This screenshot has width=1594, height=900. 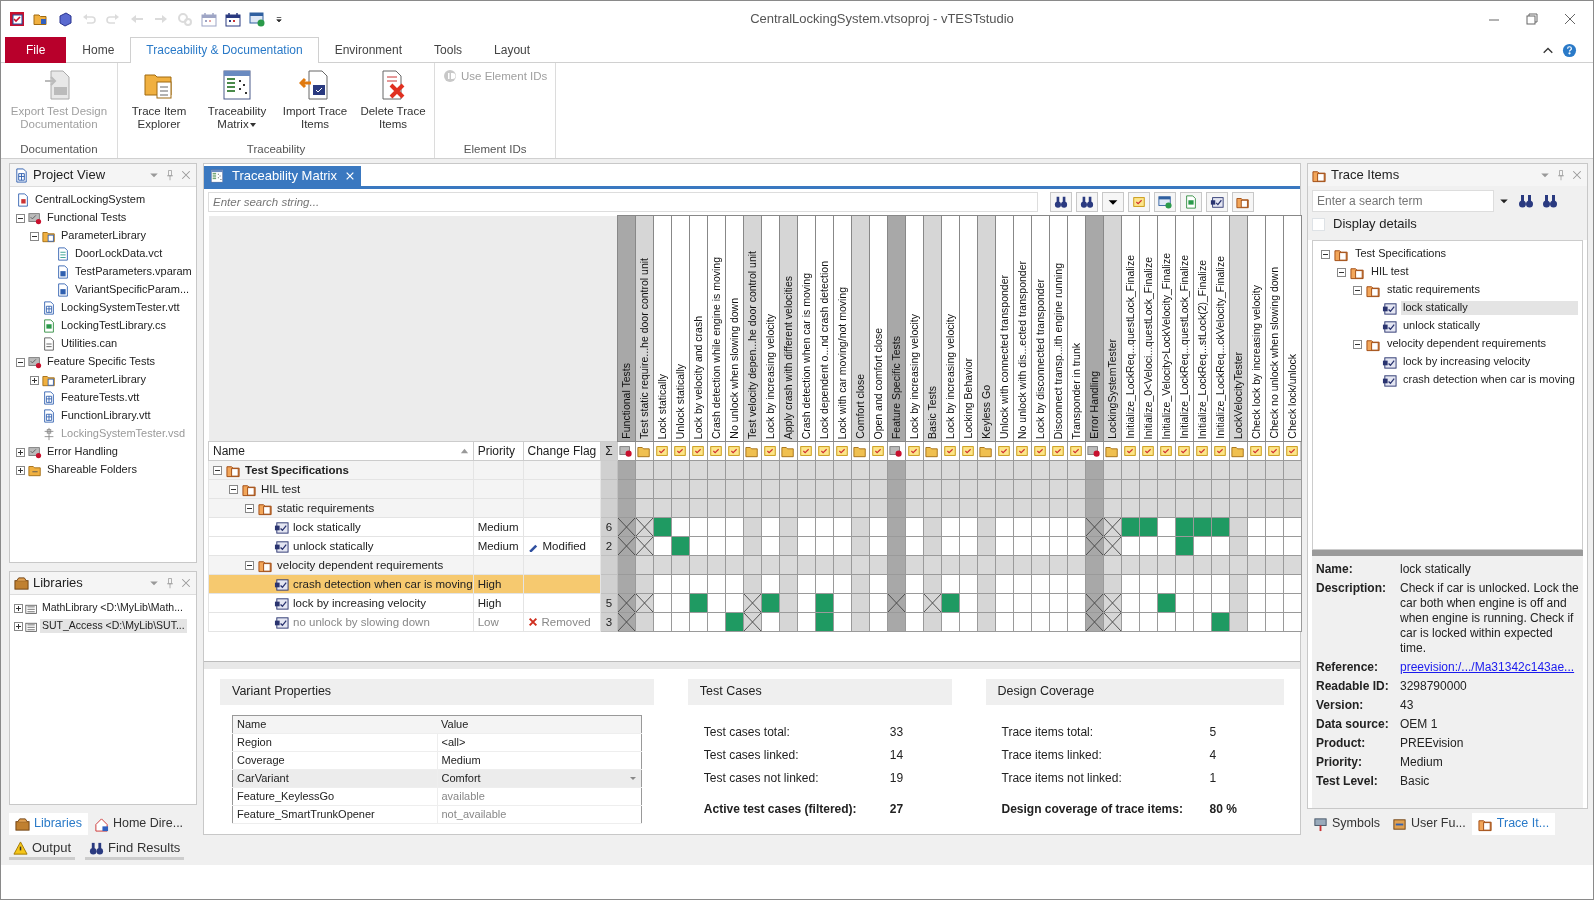 I want to click on detail-value: Medium, so click(x=1421, y=763).